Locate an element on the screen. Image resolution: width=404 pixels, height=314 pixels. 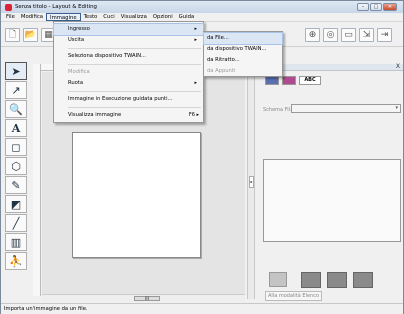
list-mode-button: Alla modalità Elenco is located at coordinates (294, 296).